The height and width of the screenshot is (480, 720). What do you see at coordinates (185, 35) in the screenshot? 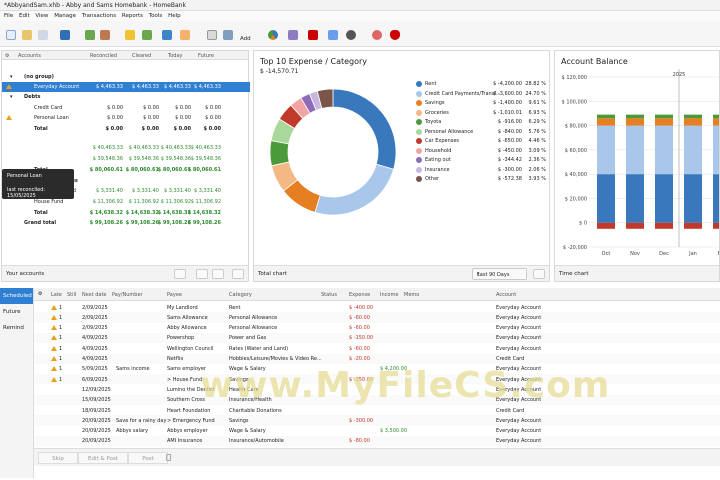
I see `edit-icon` at bounding box center [185, 35].